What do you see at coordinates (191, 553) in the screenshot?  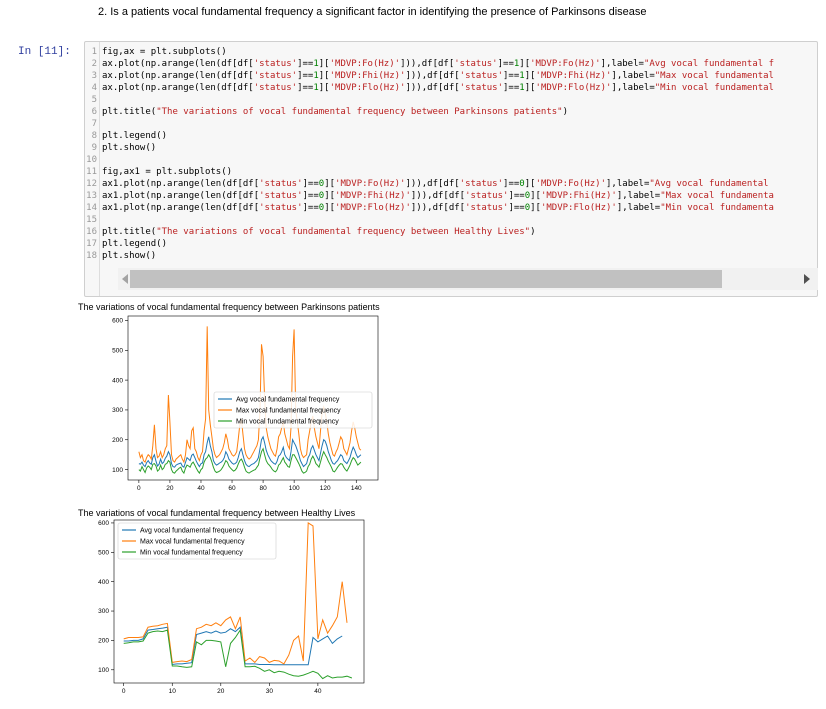 I see `legend-label: Min vocal fundamental frequency` at bounding box center [191, 553].